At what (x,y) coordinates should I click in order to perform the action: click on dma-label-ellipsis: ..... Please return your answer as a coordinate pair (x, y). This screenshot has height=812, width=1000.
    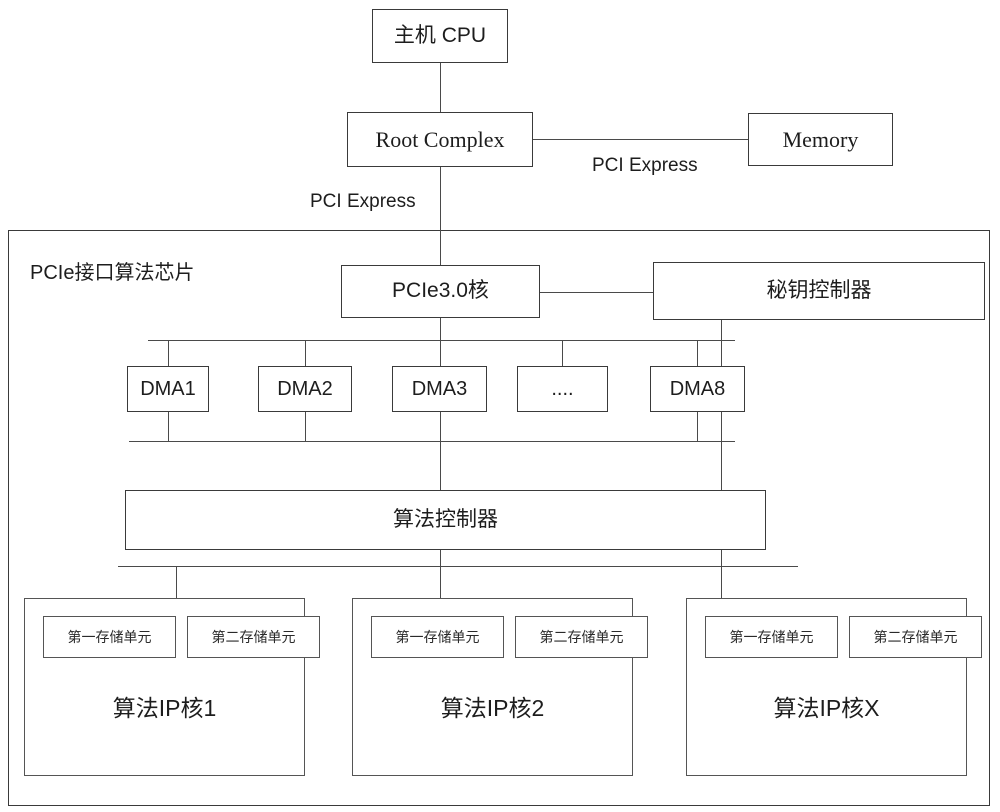
    Looking at the image, I should click on (562, 388).